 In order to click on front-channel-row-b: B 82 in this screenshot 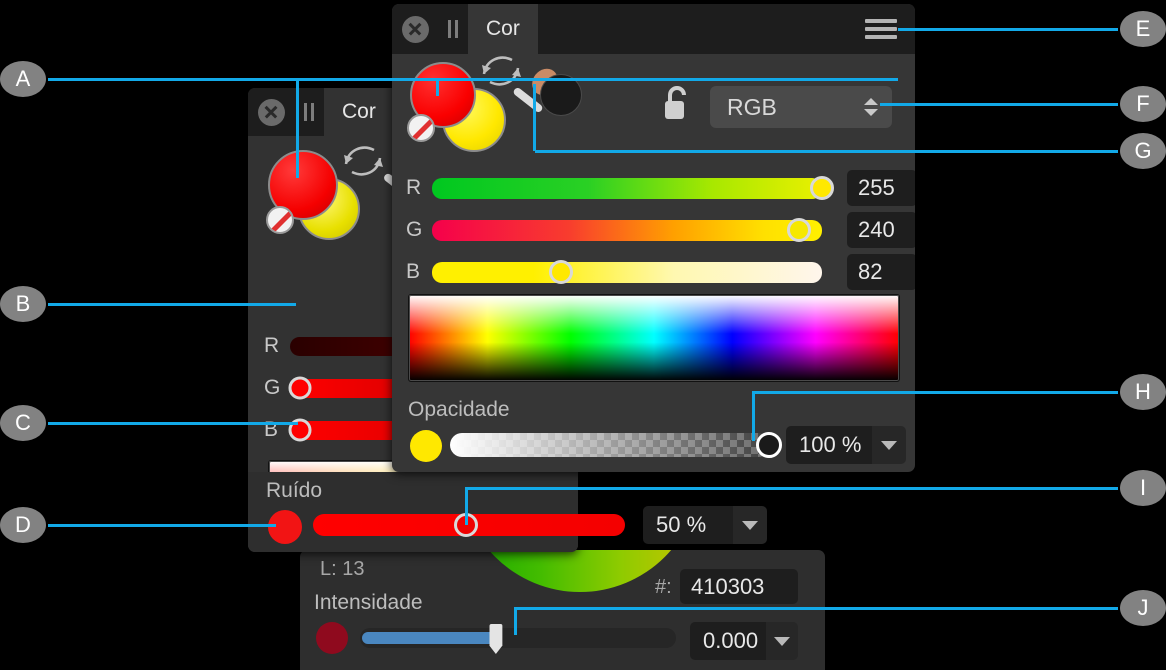, I will do `click(660, 272)`.